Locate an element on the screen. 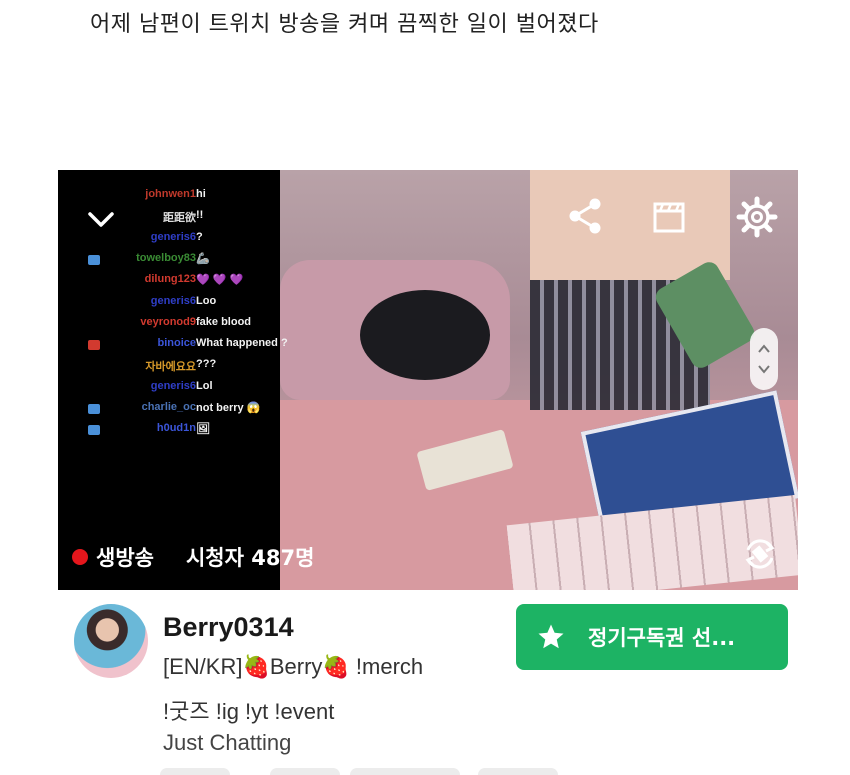  star-icon is located at coordinates (551, 636).